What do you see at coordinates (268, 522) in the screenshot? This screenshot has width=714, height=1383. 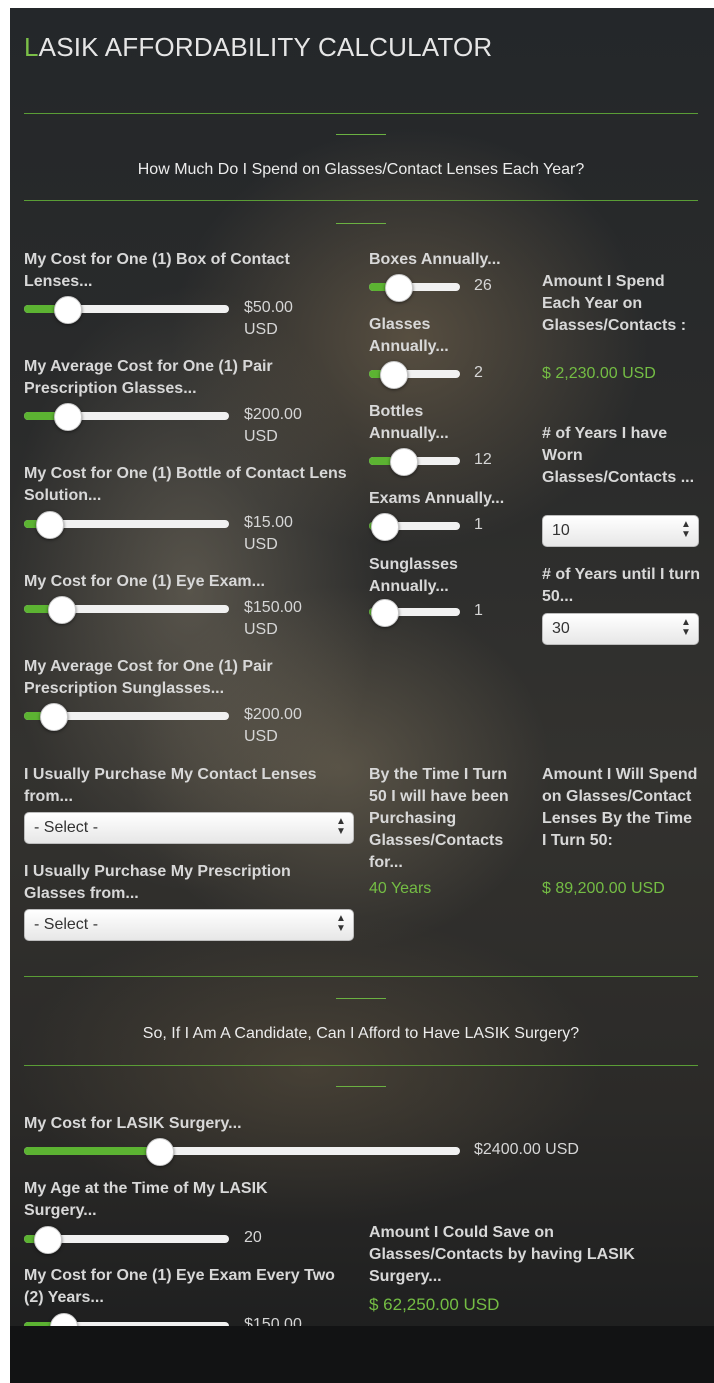 I see `solution-cost-value: $15.00` at bounding box center [268, 522].